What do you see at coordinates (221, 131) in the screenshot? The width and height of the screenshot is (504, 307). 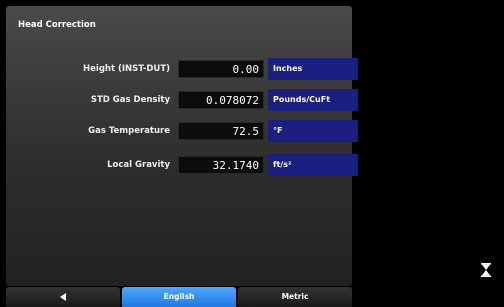 I see `gas-temperature-value-field: 72.5` at bounding box center [221, 131].